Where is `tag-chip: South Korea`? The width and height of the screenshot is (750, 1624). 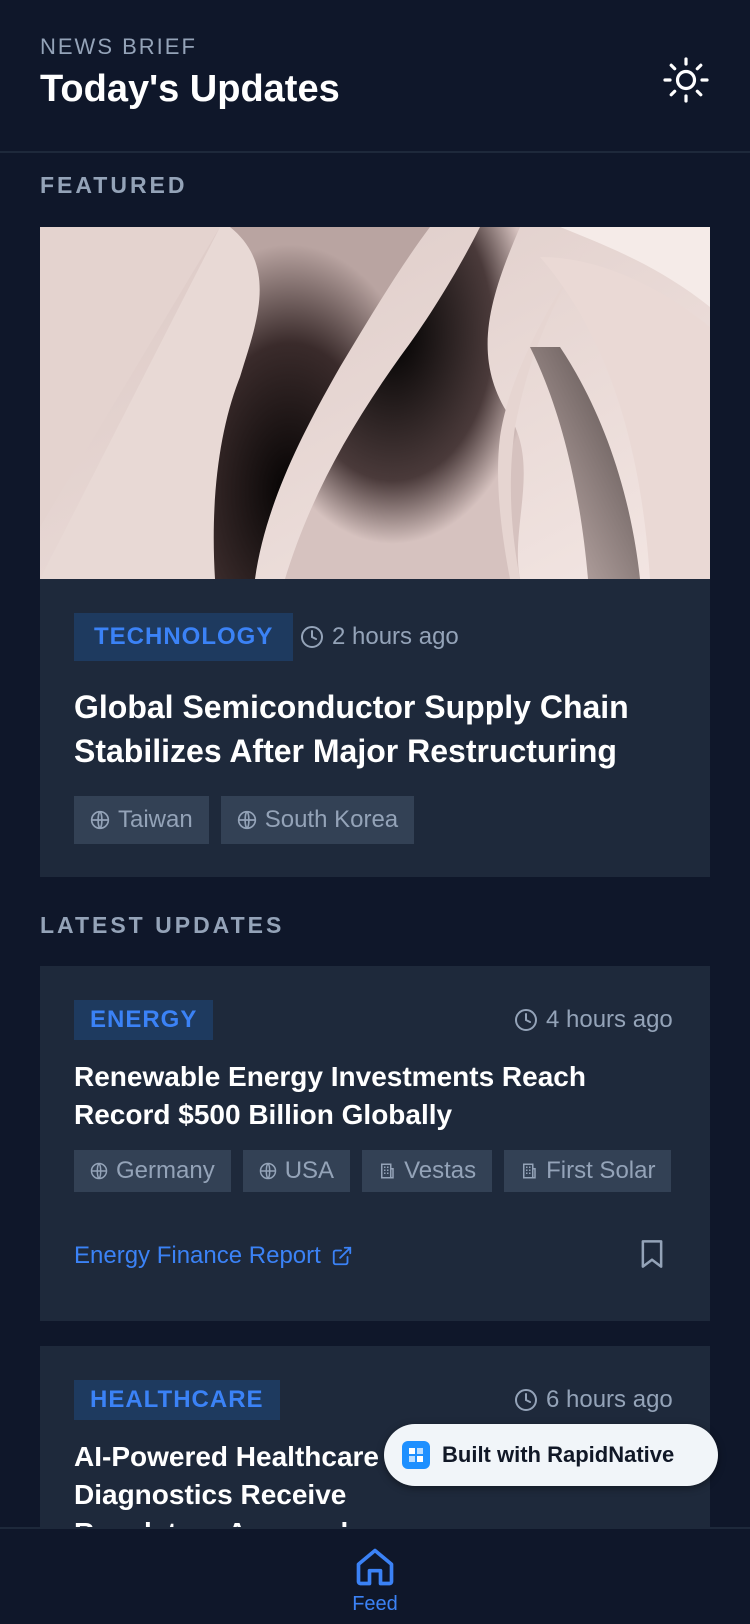 tag-chip: South Korea is located at coordinates (317, 820).